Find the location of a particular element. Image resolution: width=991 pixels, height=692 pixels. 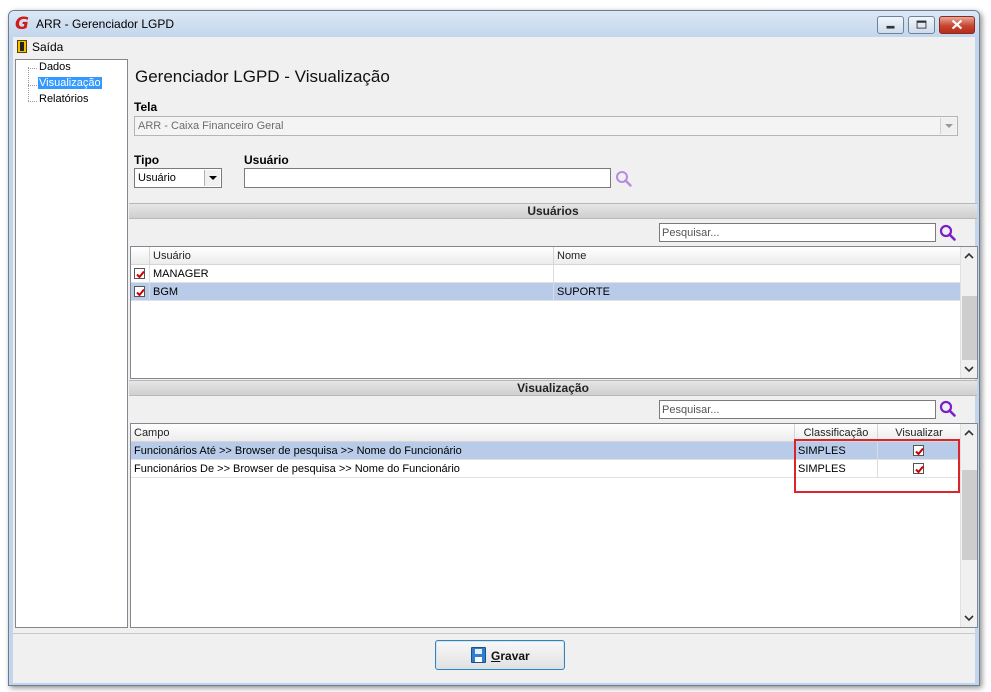

visualizacao-scrollbar is located at coordinates (968, 525).